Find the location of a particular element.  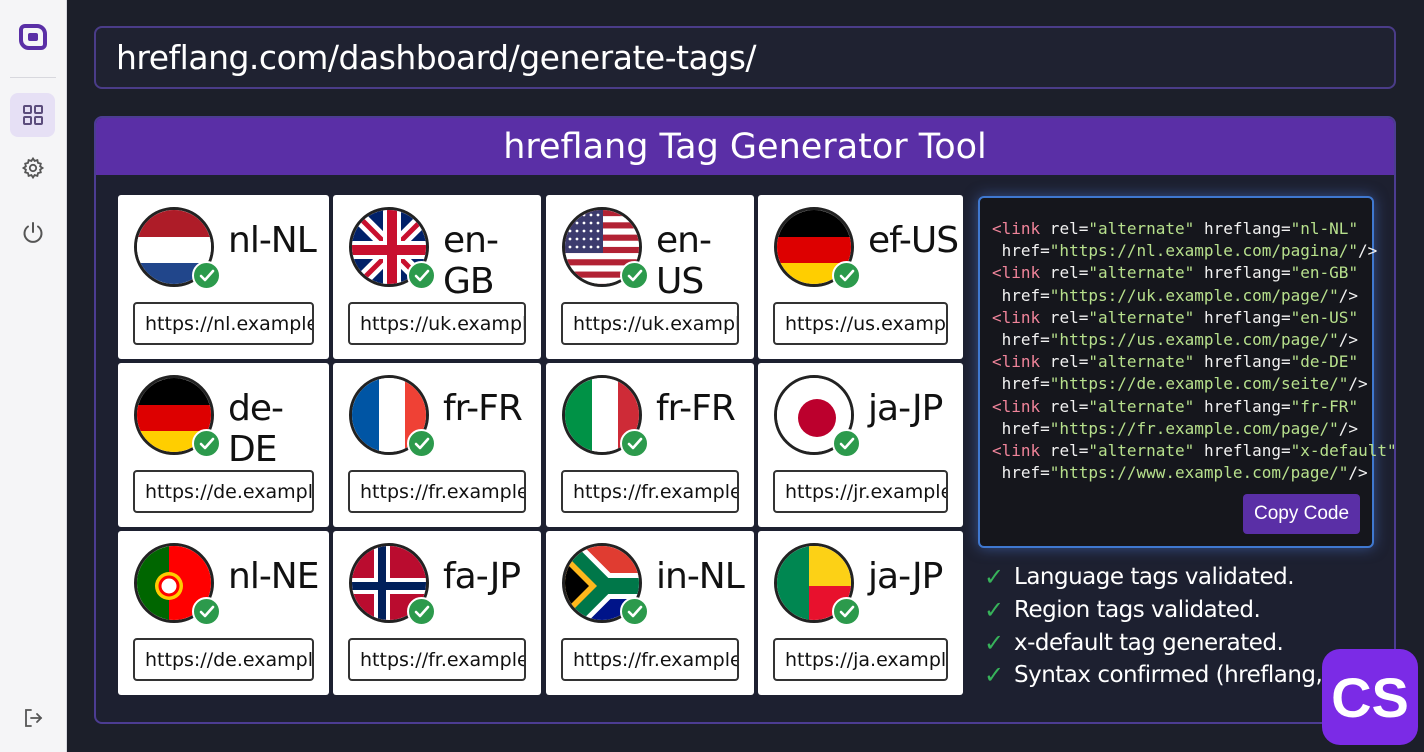

address-bar: hreflang.com/dashboard/generate-tags/ is located at coordinates (745, 57).